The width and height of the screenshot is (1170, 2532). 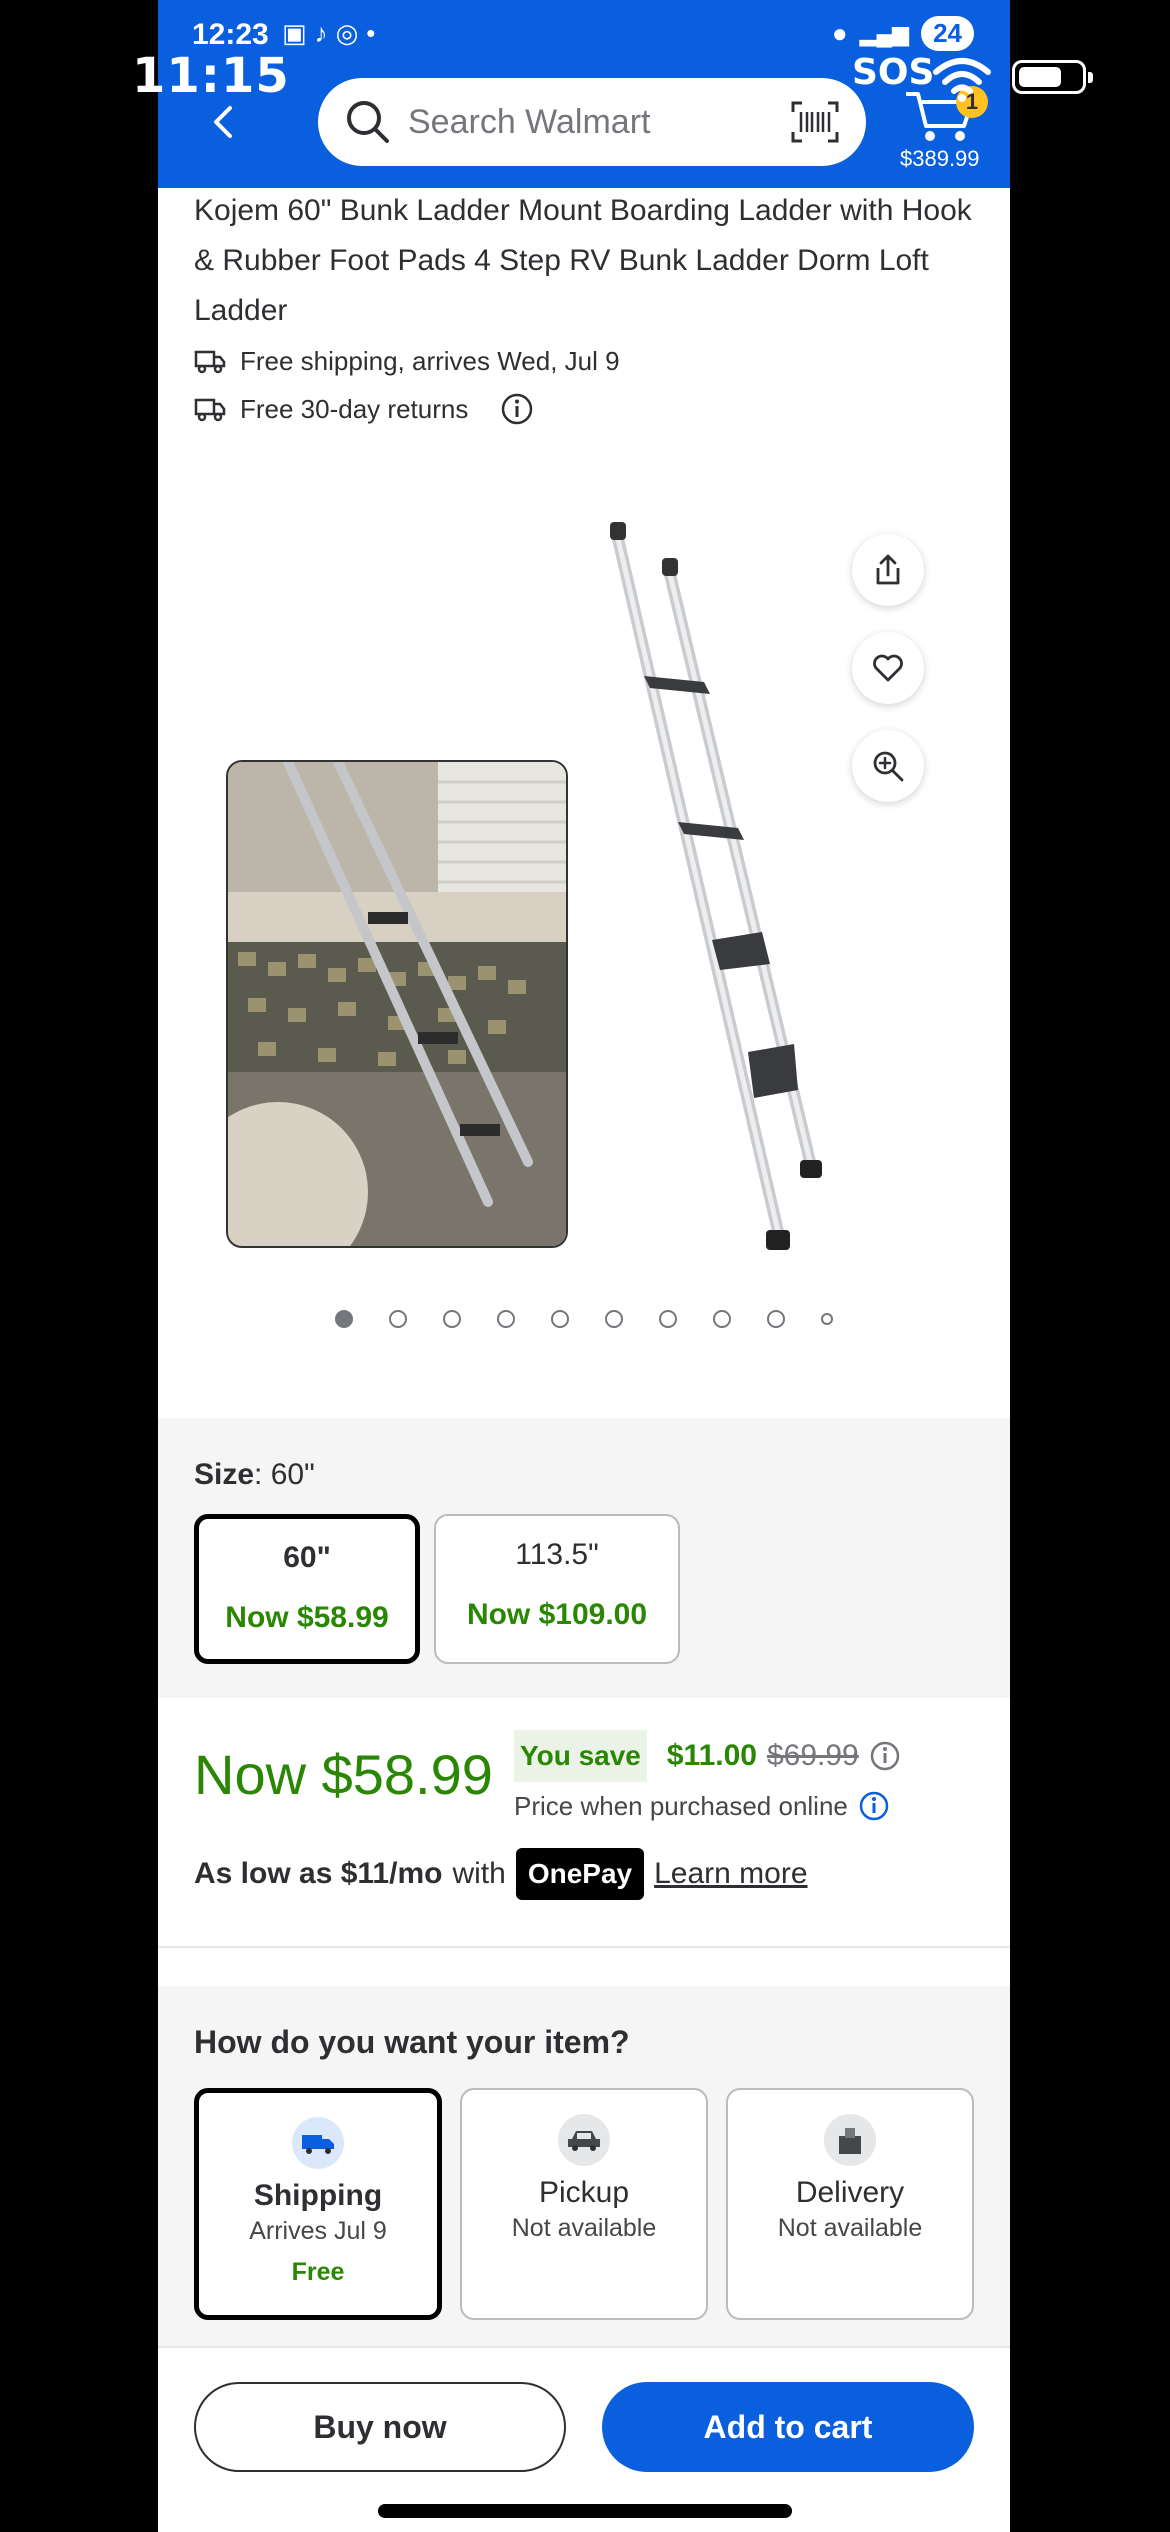 I want to click on truck-icon, so click(x=210, y=361).